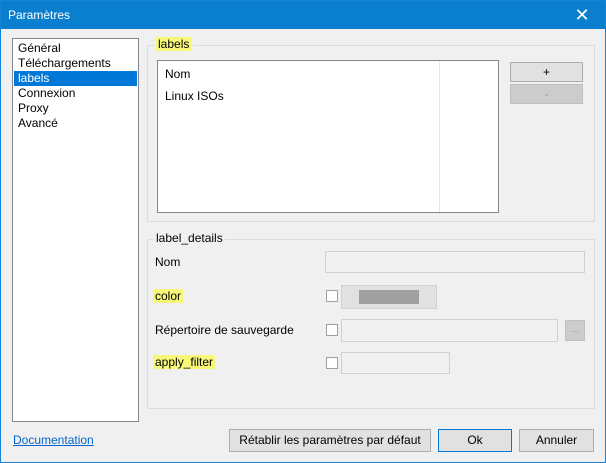 This screenshot has height=463, width=606. I want to click on sidebar-item-general: Général, so click(75, 48).